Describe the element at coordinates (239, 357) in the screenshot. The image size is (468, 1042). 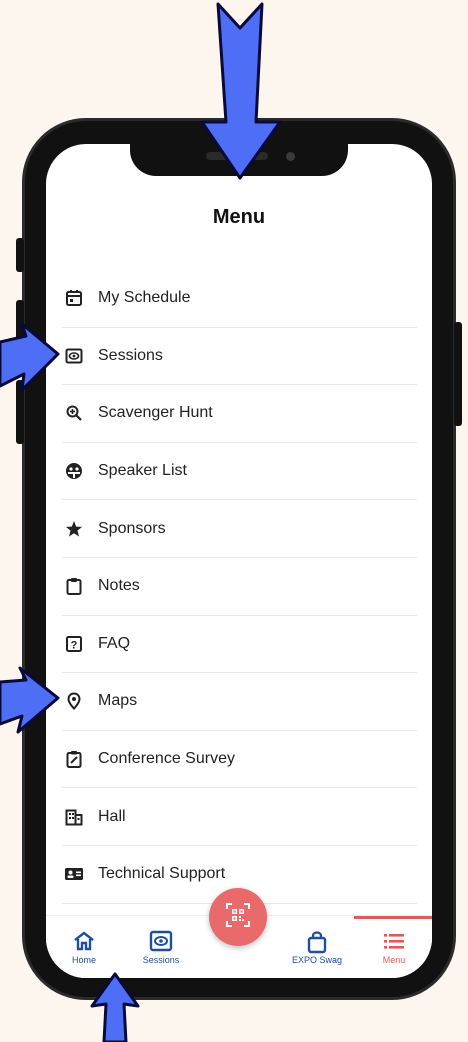
I see `menu-item-sessions: Sessions` at that location.